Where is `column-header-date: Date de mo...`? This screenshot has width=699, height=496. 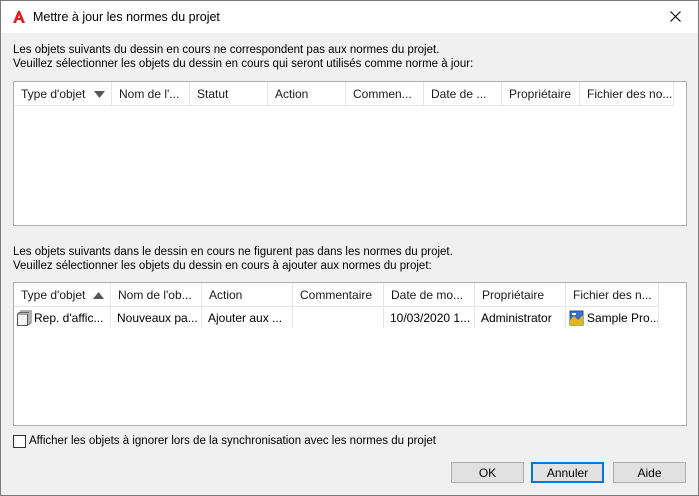
column-header-date: Date de mo... is located at coordinates (429, 295).